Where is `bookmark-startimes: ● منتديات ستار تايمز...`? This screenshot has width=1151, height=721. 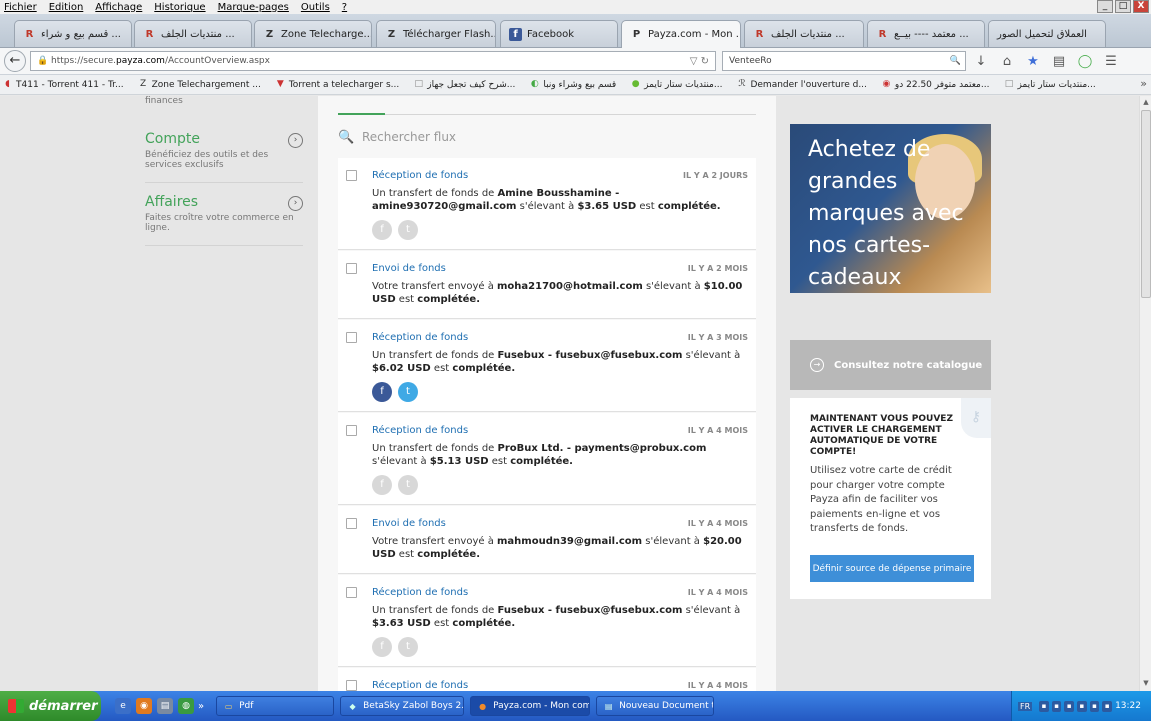
bookmark-startimes: ● منتديات ستار تايمز... is located at coordinates (676, 84).